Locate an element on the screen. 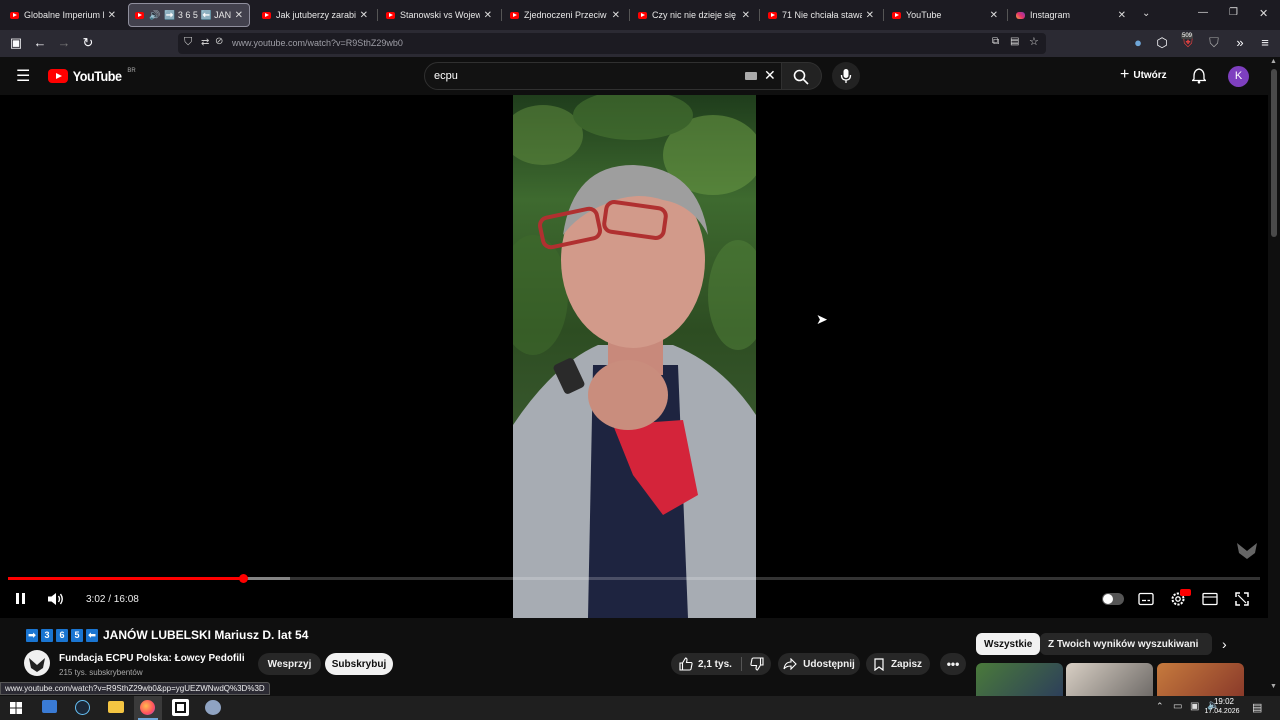 Image resolution: width=1280 pixels, height=720 pixels. more-tools-chevron-icon: » is located at coordinates (1240, 43).